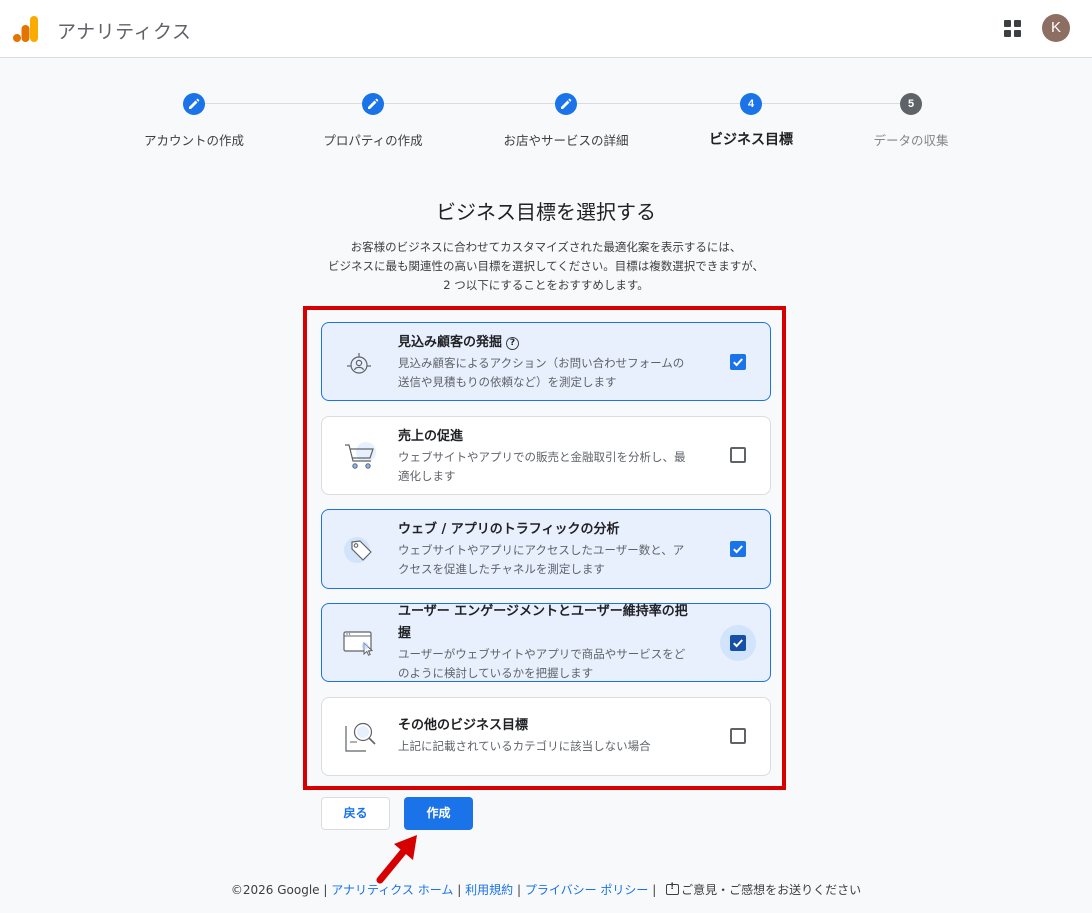 This screenshot has width=1092, height=913. Describe the element at coordinates (438, 813) in the screenshot. I see `create-button: 作成` at that location.